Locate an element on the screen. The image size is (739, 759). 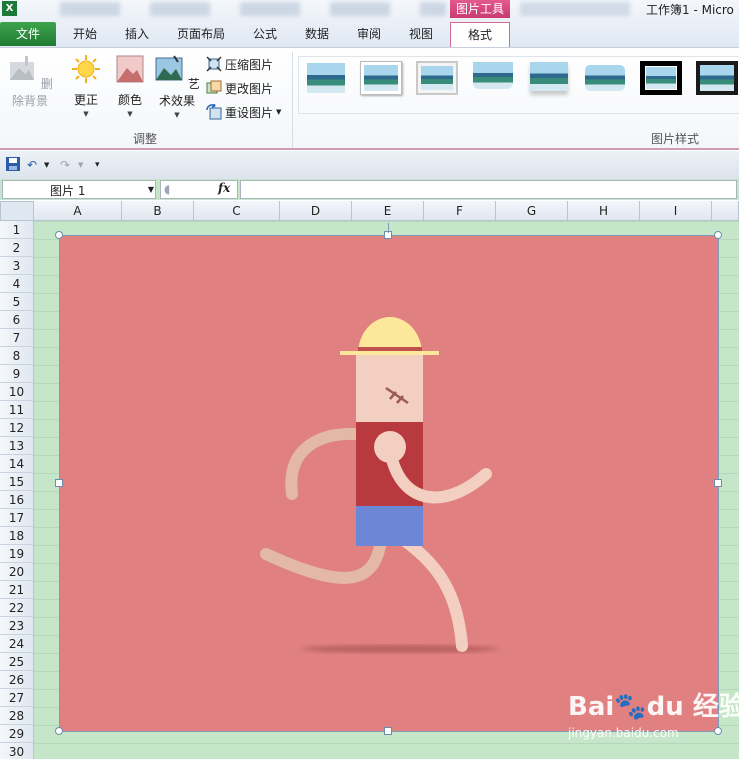
row-header: 26 is located at coordinates (17, 680).